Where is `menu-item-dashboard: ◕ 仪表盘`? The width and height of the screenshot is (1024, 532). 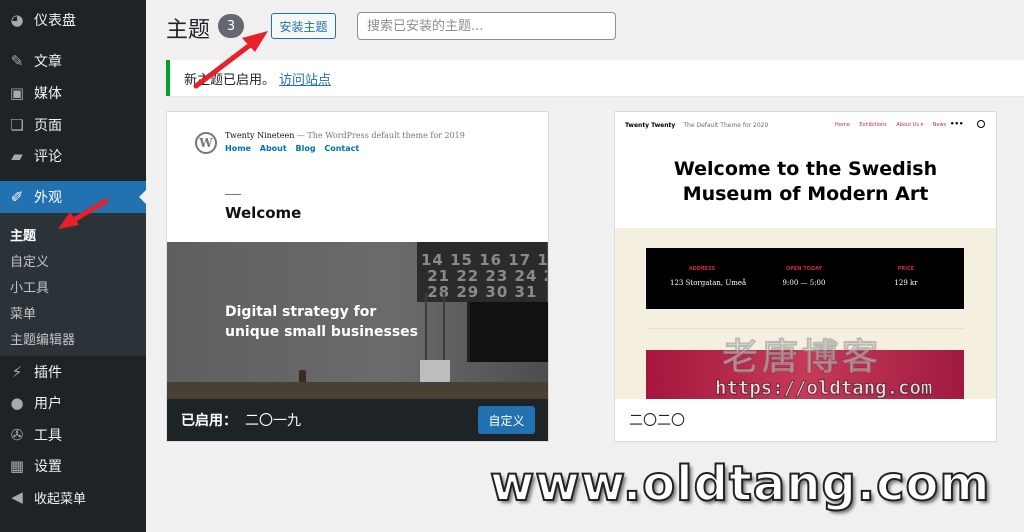
menu-item-dashboard: ◕ 仪表盘 is located at coordinates (73, 20).